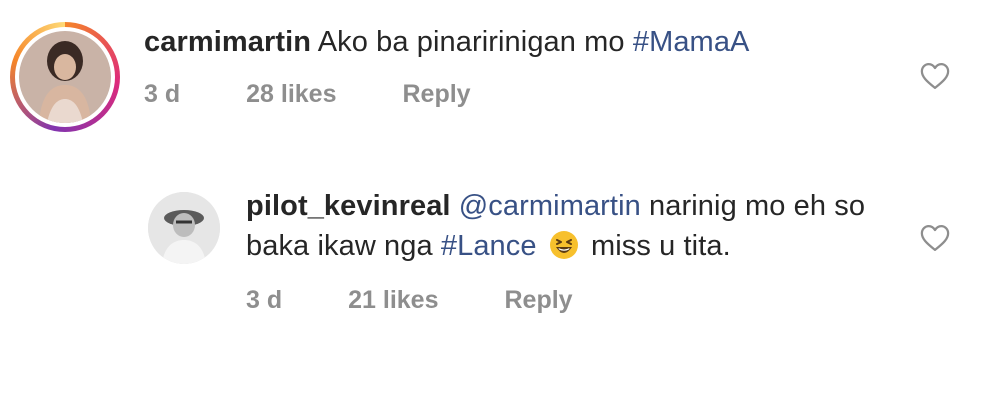 This screenshot has width=1000, height=420. I want to click on comment-likes-count: 21 likes, so click(393, 300).